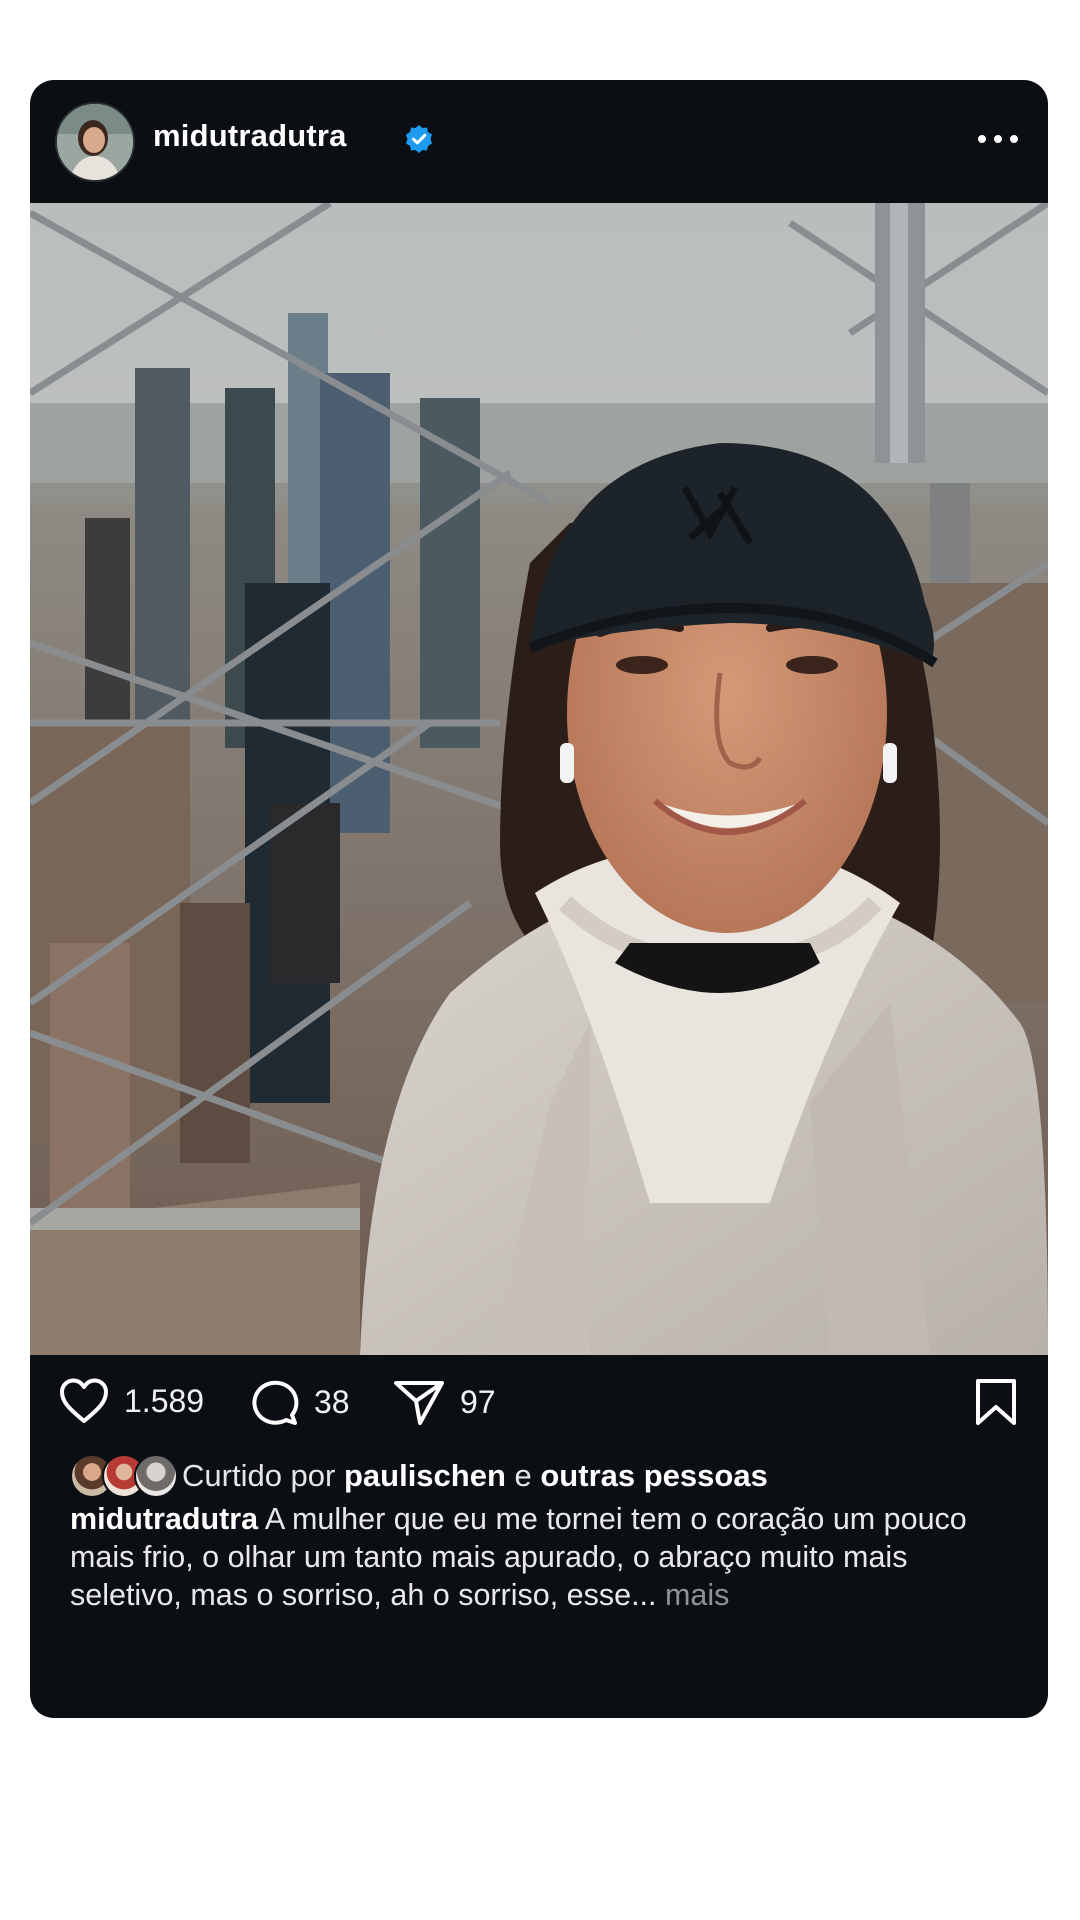 This screenshot has width=1080, height=1920. What do you see at coordinates (697, 1595) in the screenshot?
I see `caption-more-link: mais` at bounding box center [697, 1595].